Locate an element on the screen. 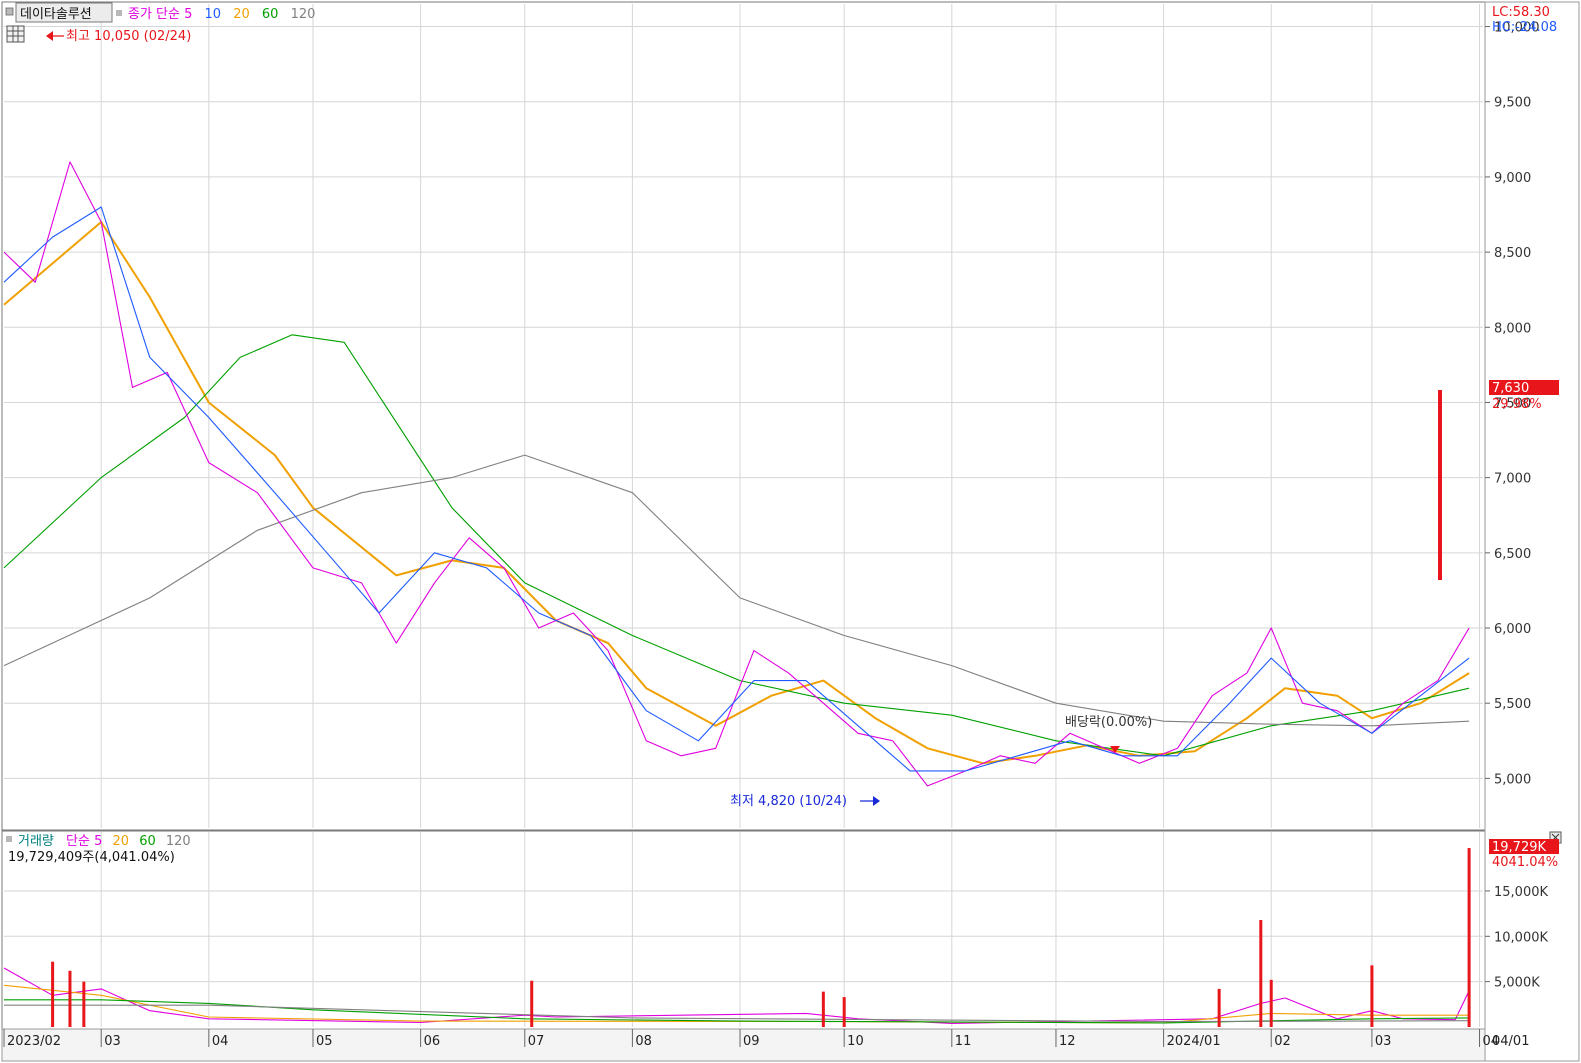  legend-ma5: 종가 단순 5 is located at coordinates (160, 14).